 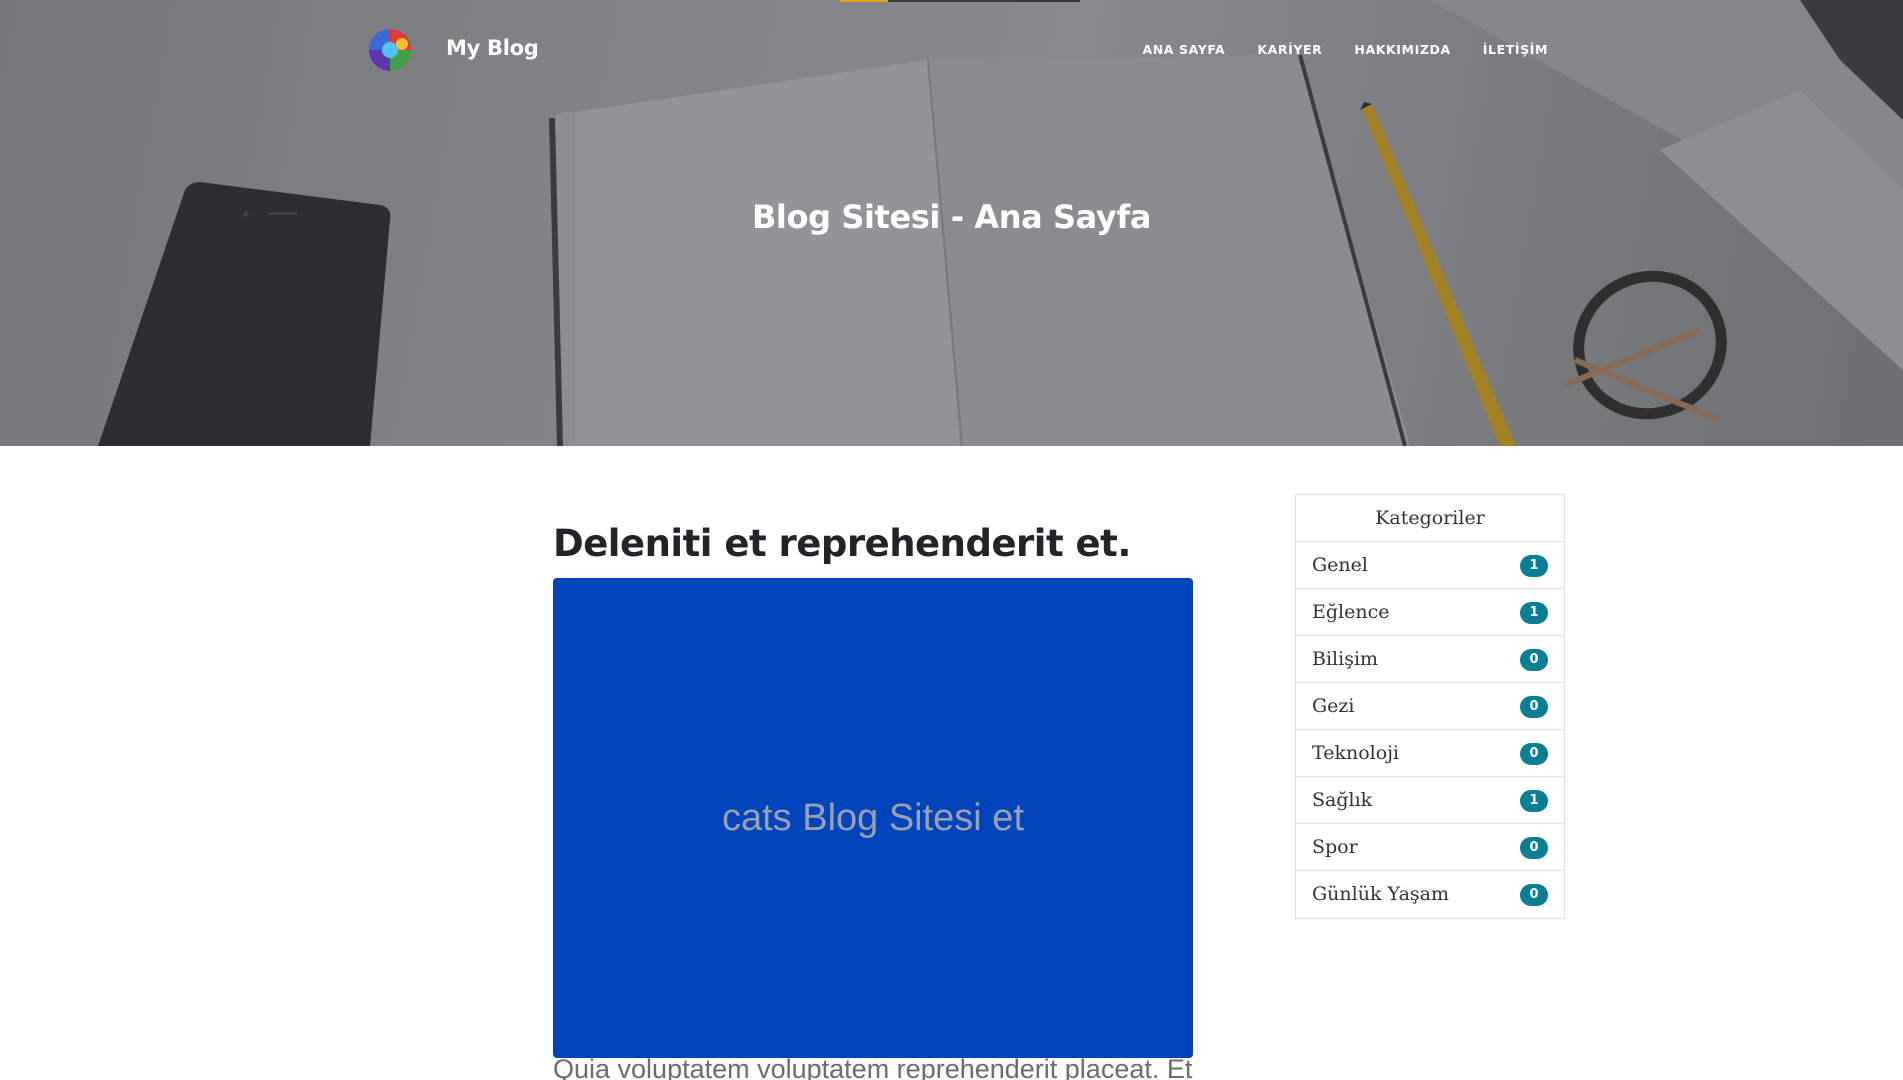 What do you see at coordinates (390, 50) in the screenshot?
I see `site-logo-icon` at bounding box center [390, 50].